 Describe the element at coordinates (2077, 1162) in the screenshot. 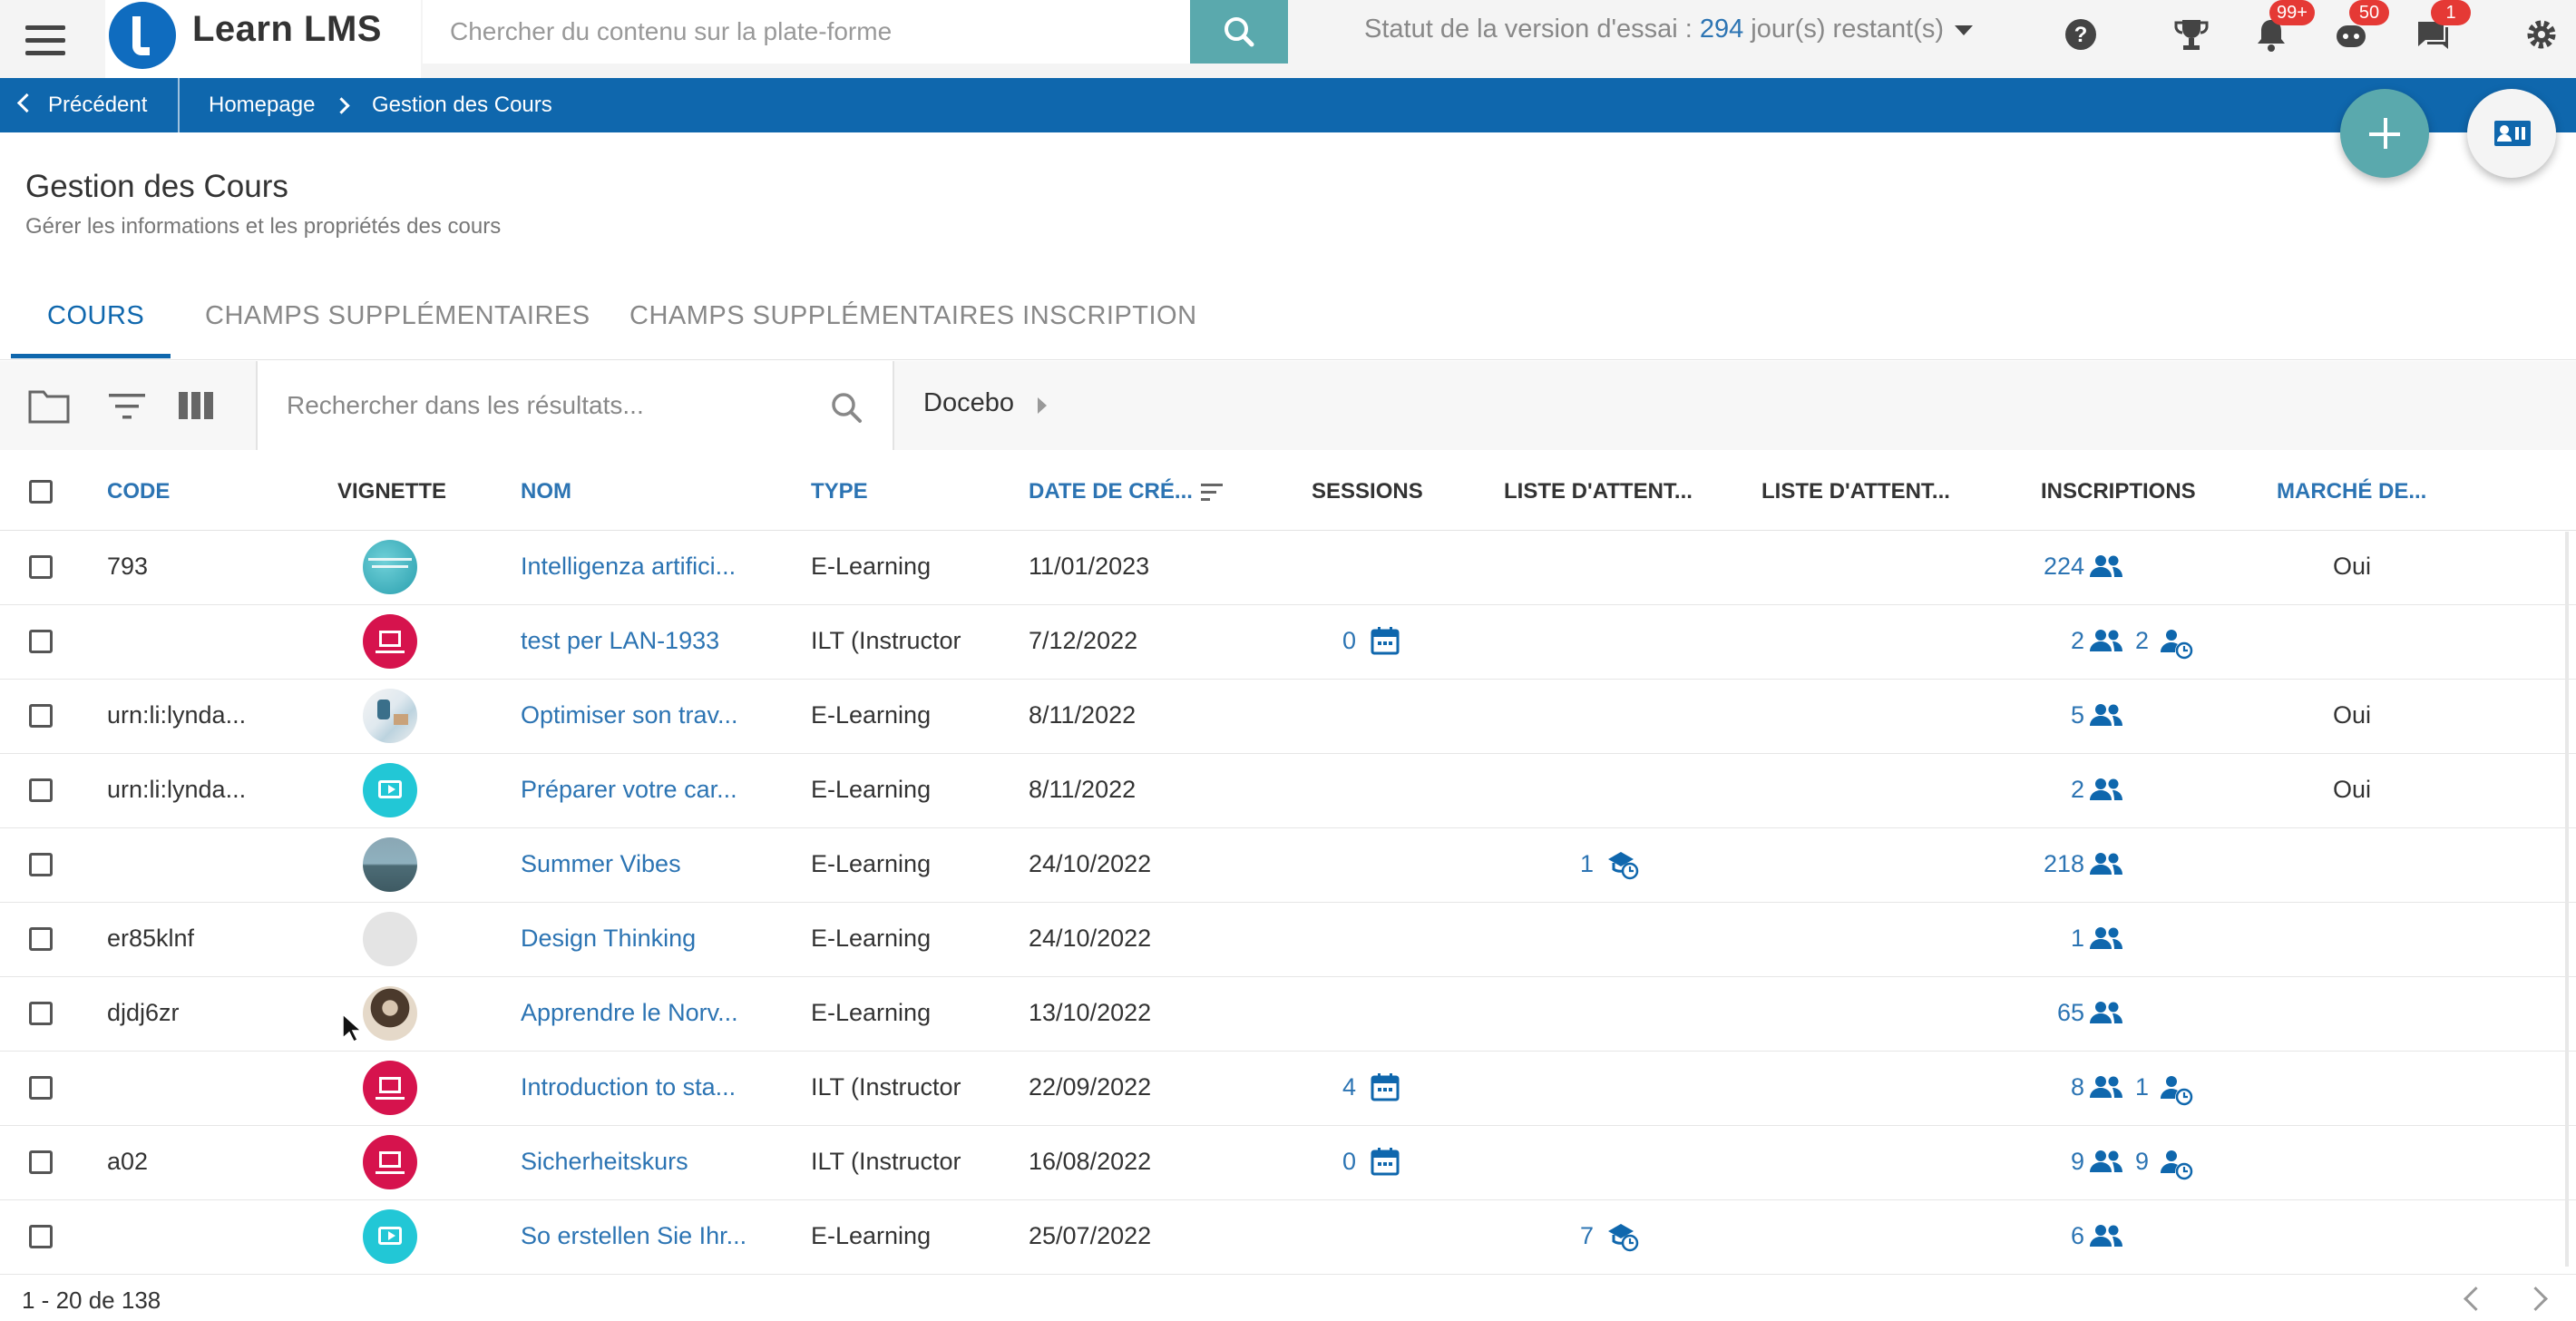

I see `enrollments-count: 9` at that location.